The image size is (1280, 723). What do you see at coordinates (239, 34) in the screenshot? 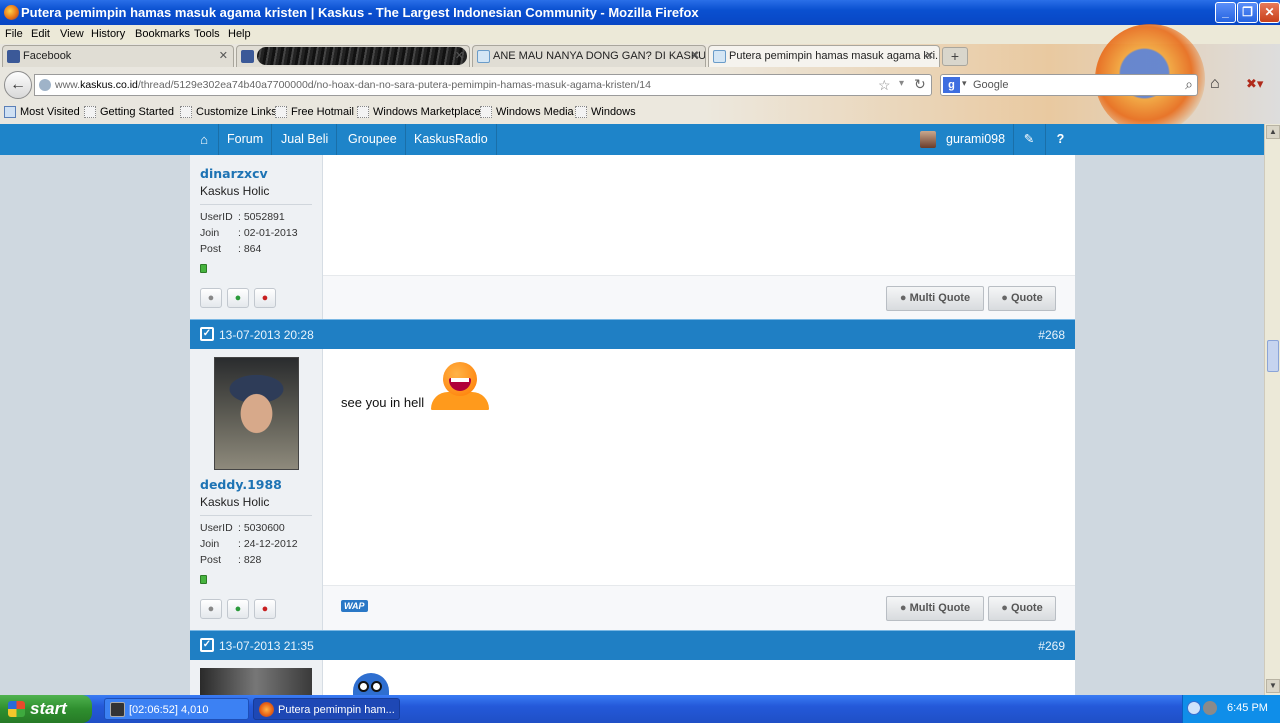
I see `menu-help: Help` at bounding box center [239, 34].